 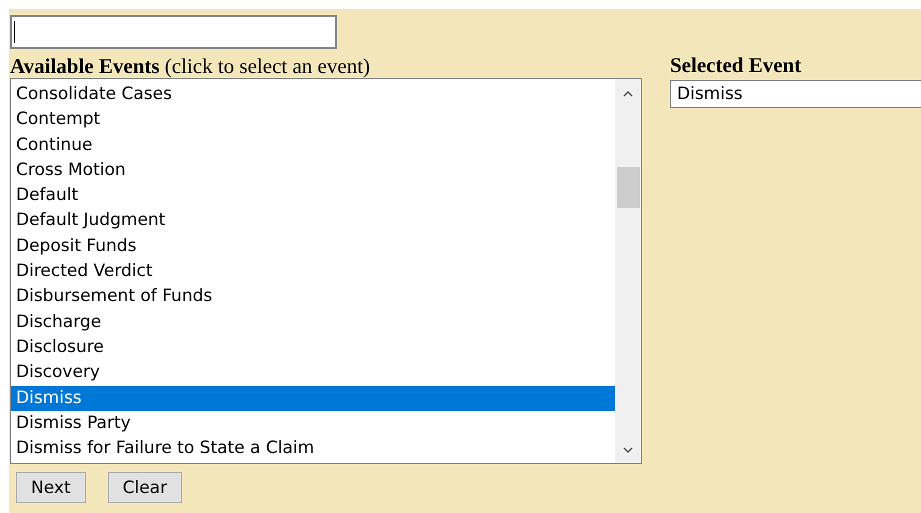 I want to click on event-list-item: Disclosure, so click(x=313, y=347).